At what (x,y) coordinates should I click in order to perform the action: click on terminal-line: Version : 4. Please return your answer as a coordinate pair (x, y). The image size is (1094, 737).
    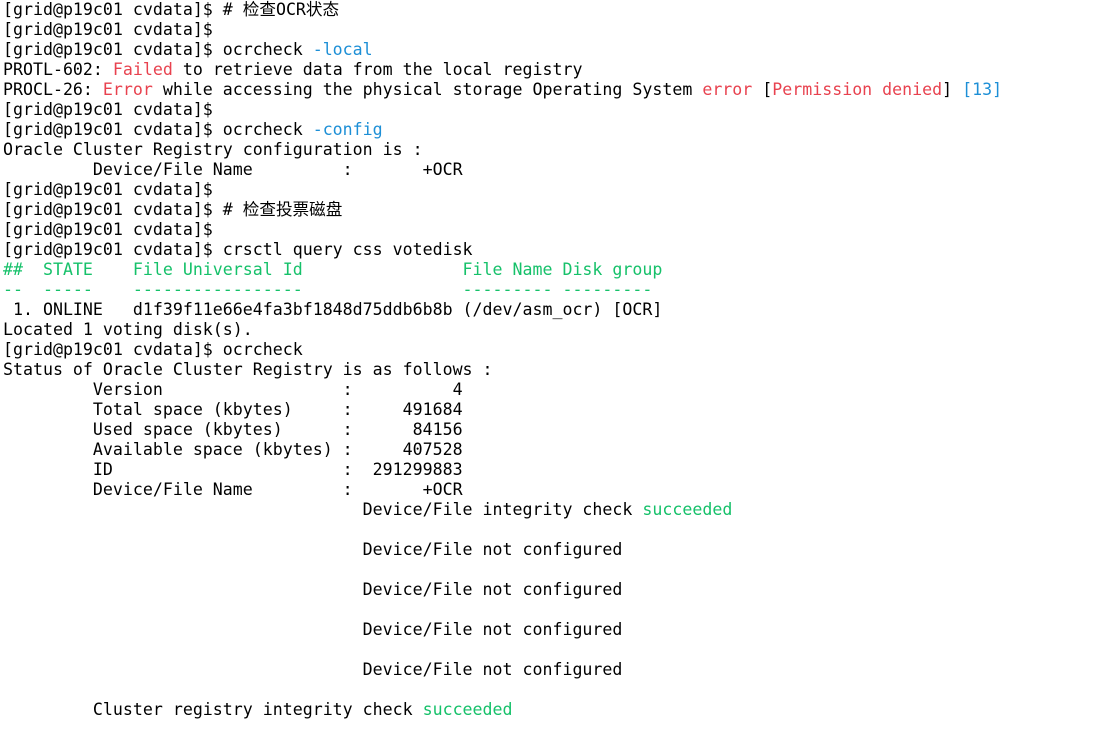
    Looking at the image, I should click on (548, 390).